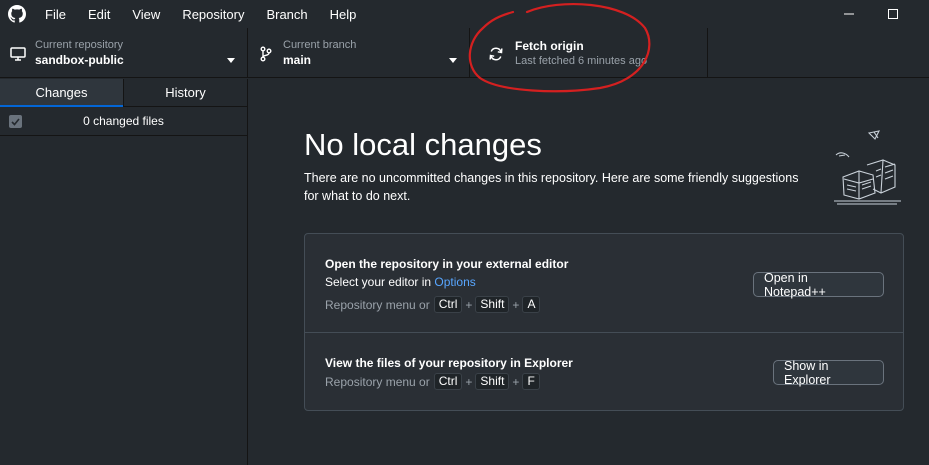 This screenshot has width=929, height=465. Describe the element at coordinates (531, 381) in the screenshot. I see `key-f: F` at that location.